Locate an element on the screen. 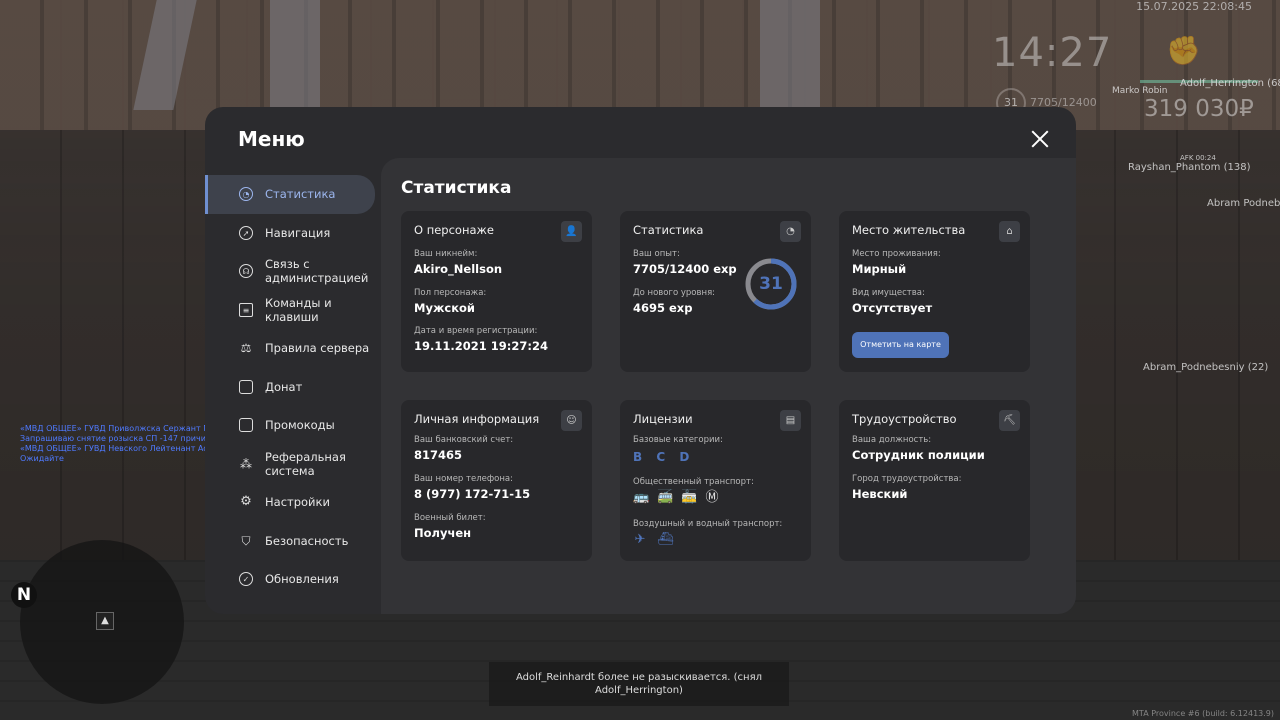 Image resolution: width=1280 pixels, height=720 pixels. profile-icon: ☺ is located at coordinates (571, 420).